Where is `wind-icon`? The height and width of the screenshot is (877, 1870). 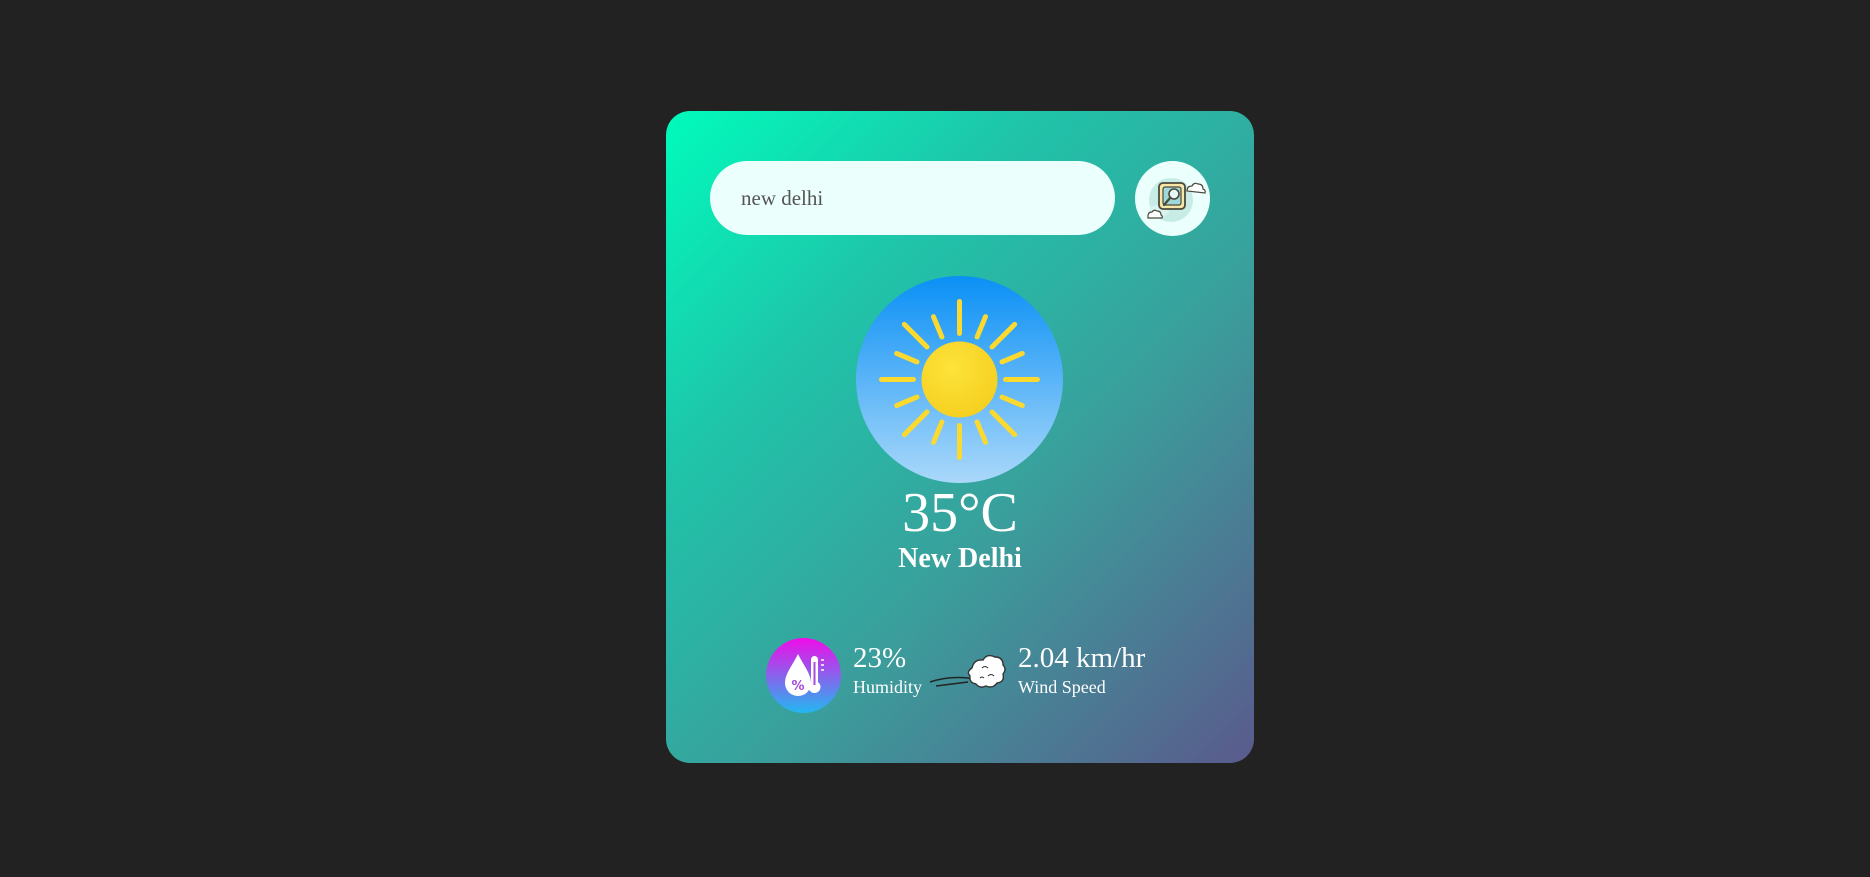 wind-icon is located at coordinates (967, 671).